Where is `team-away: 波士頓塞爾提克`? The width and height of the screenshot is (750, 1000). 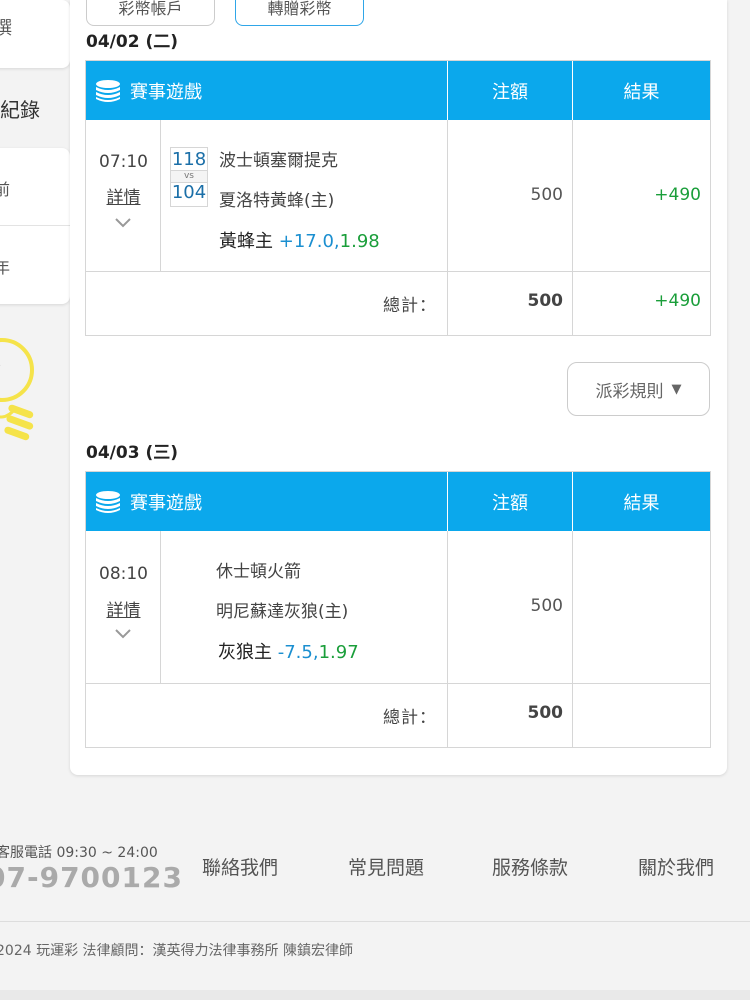 team-away: 波士頓塞爾提克 is located at coordinates (278, 161).